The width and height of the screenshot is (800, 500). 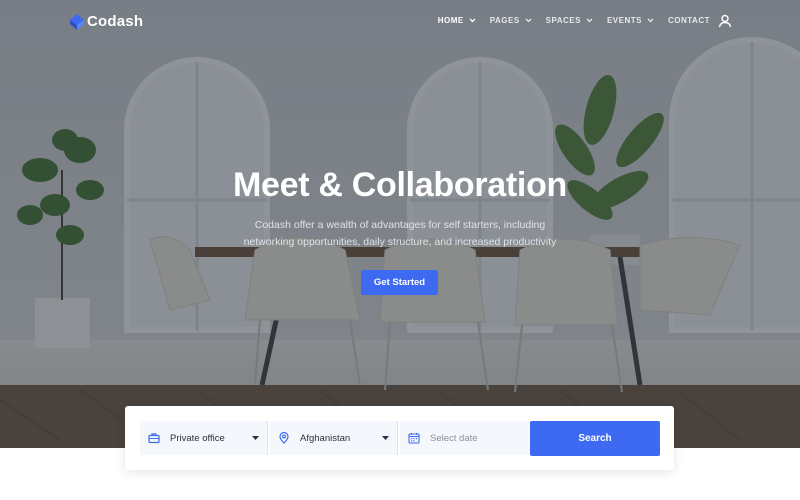 I want to click on user-account-button, so click(x=725, y=21).